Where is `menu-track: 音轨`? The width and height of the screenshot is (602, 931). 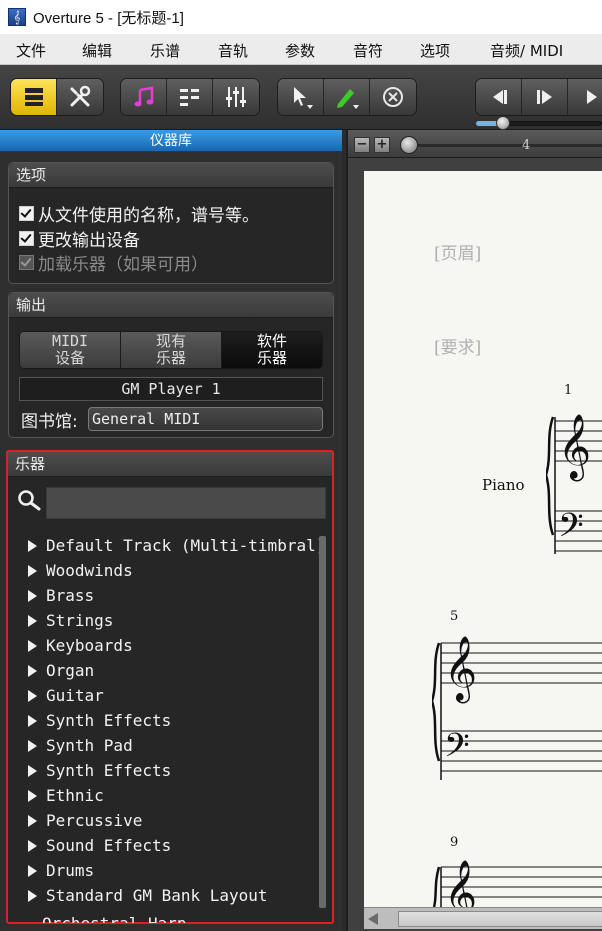
menu-track: 音轨 is located at coordinates (233, 50).